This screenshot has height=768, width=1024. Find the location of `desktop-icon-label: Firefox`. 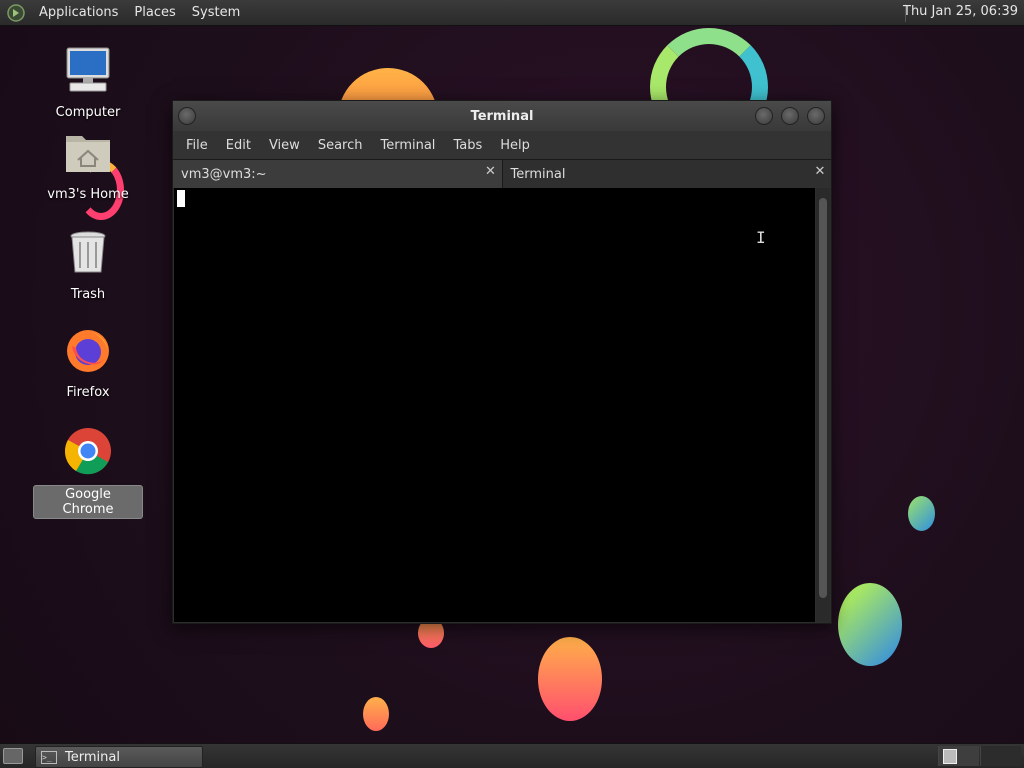

desktop-icon-label: Firefox is located at coordinates (88, 392).